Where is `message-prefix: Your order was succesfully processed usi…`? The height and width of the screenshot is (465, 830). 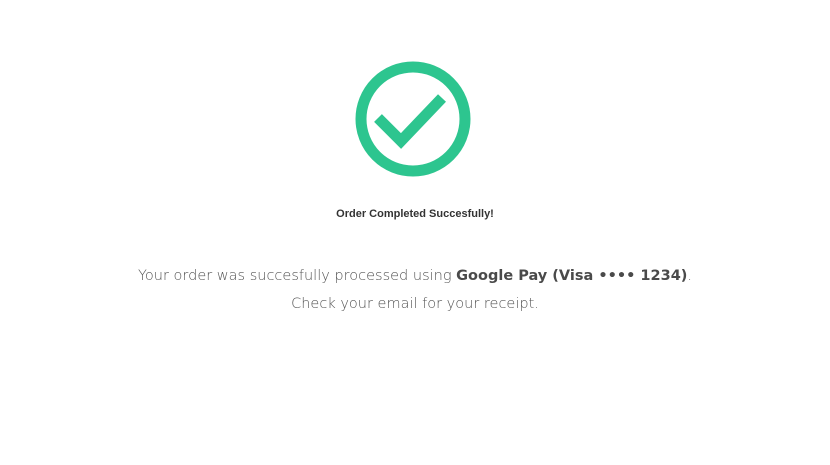 message-prefix: Your order was succesfully processed usi… is located at coordinates (297, 276).